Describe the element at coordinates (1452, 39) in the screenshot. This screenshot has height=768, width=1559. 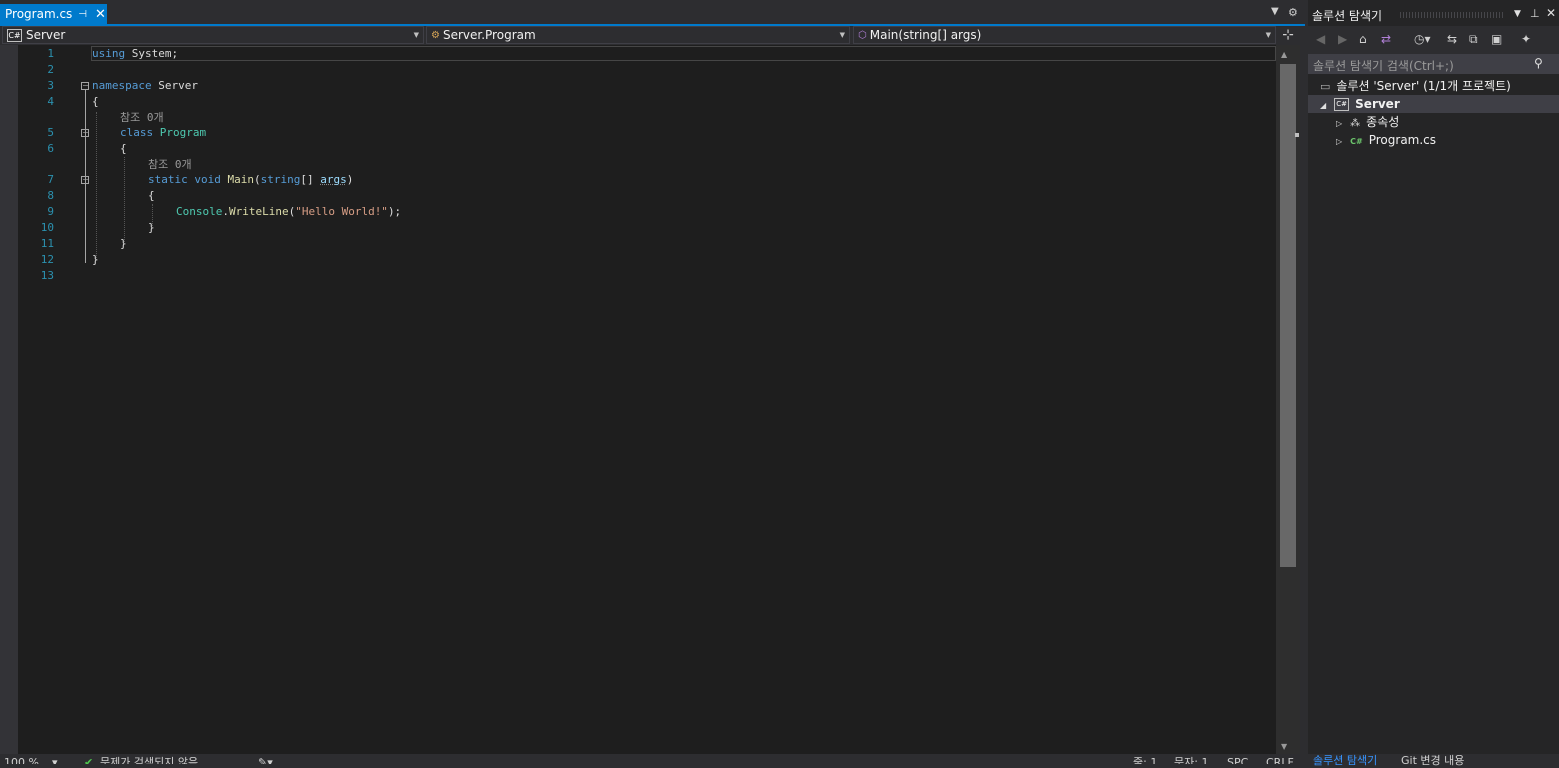
I see `sync-icon: ⇆` at that location.